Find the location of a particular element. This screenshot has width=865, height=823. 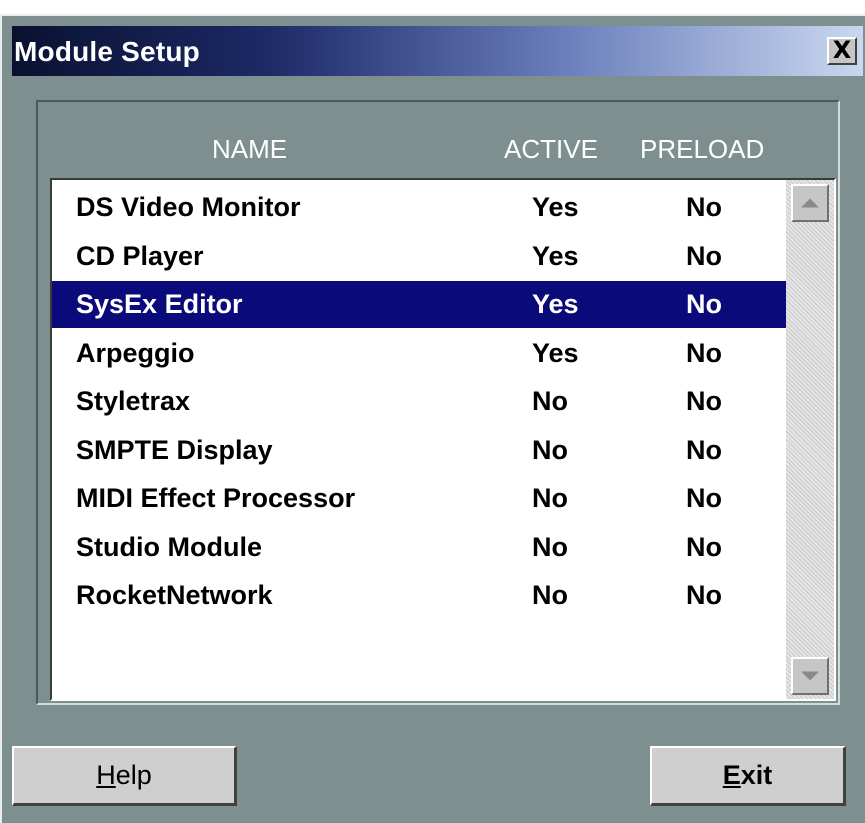

help-mnemonic: H is located at coordinates (106, 775).